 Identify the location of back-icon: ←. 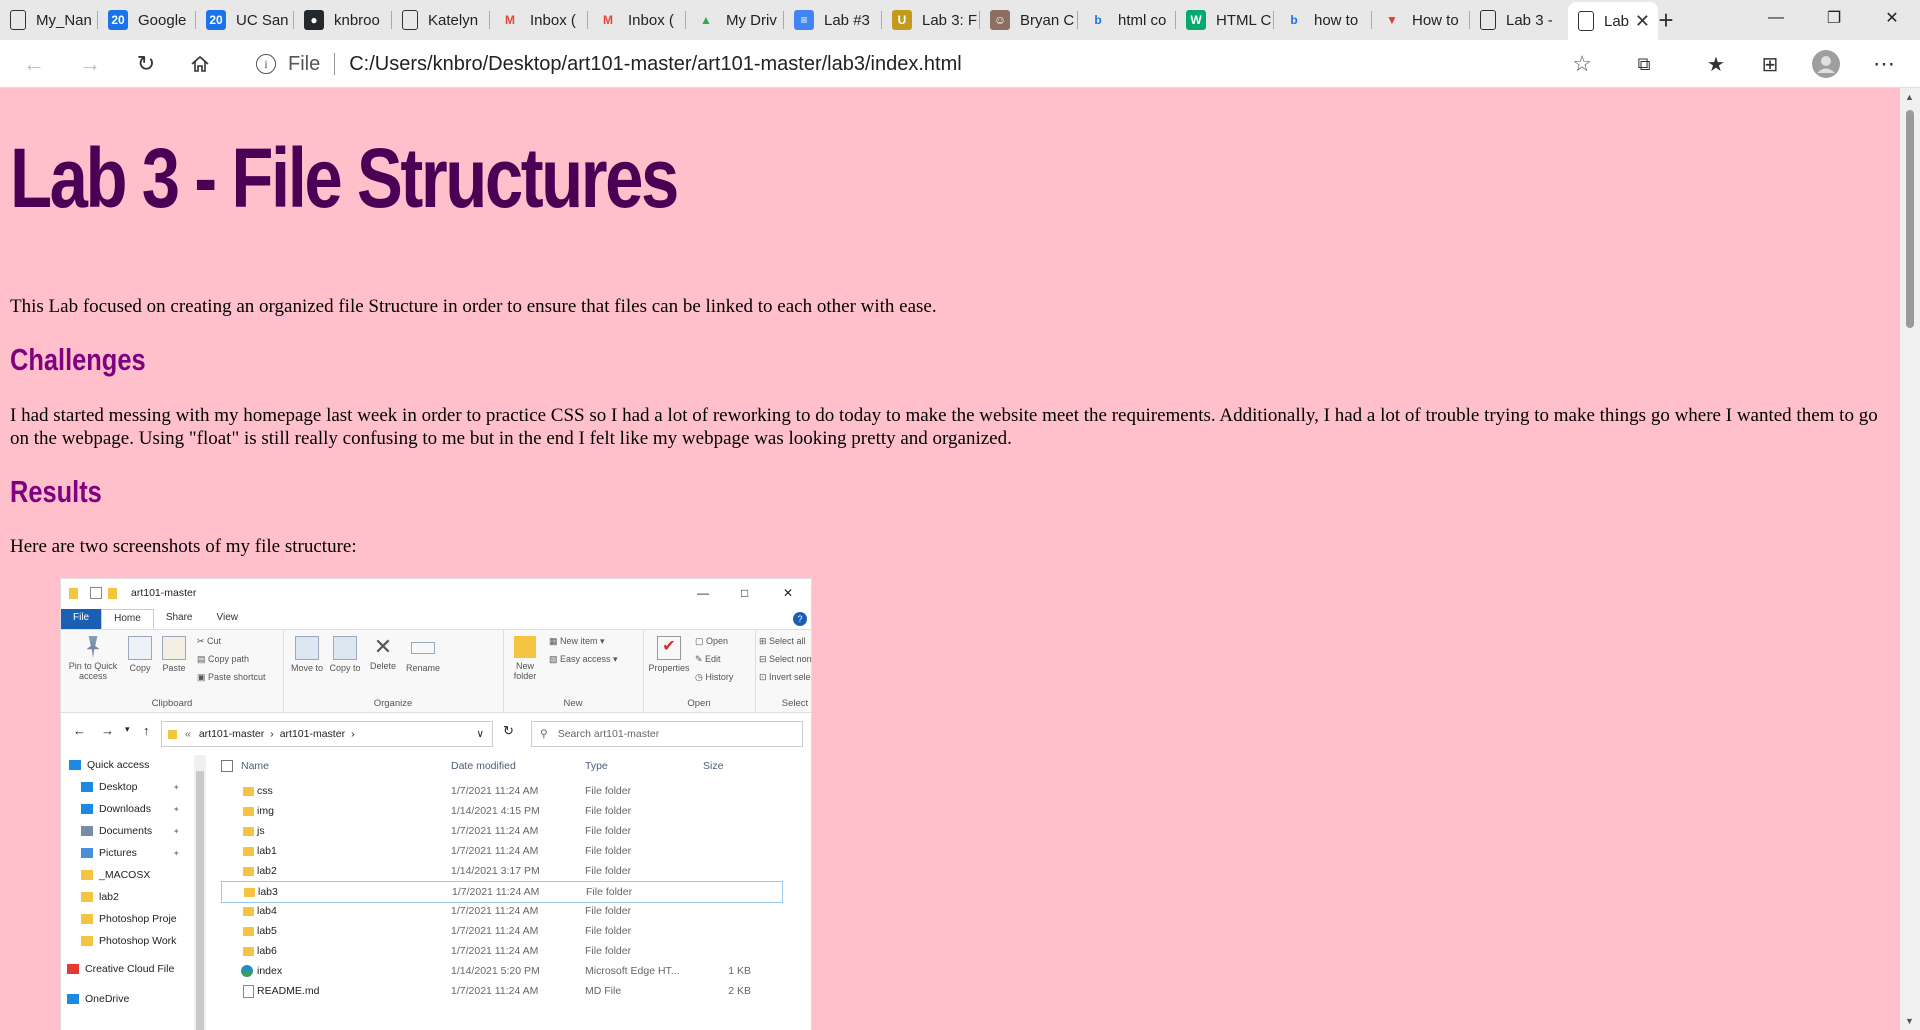
(34, 64).